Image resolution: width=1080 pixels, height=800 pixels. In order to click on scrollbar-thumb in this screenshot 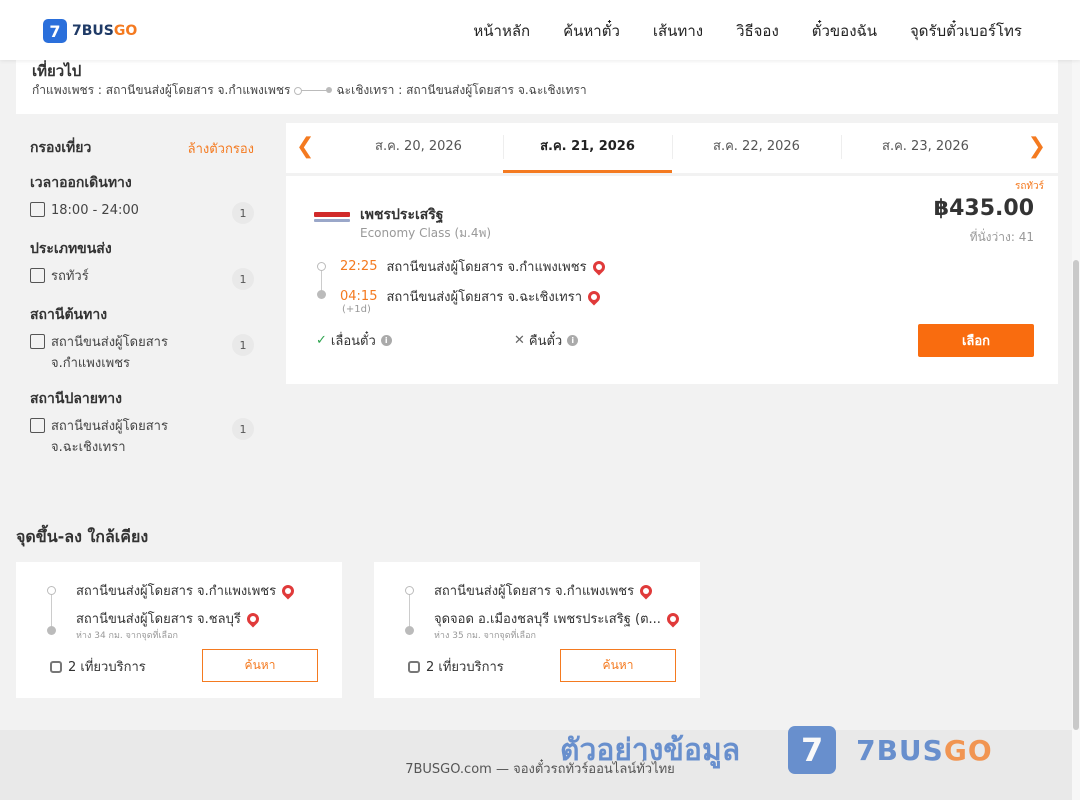, I will do `click(1076, 495)`.